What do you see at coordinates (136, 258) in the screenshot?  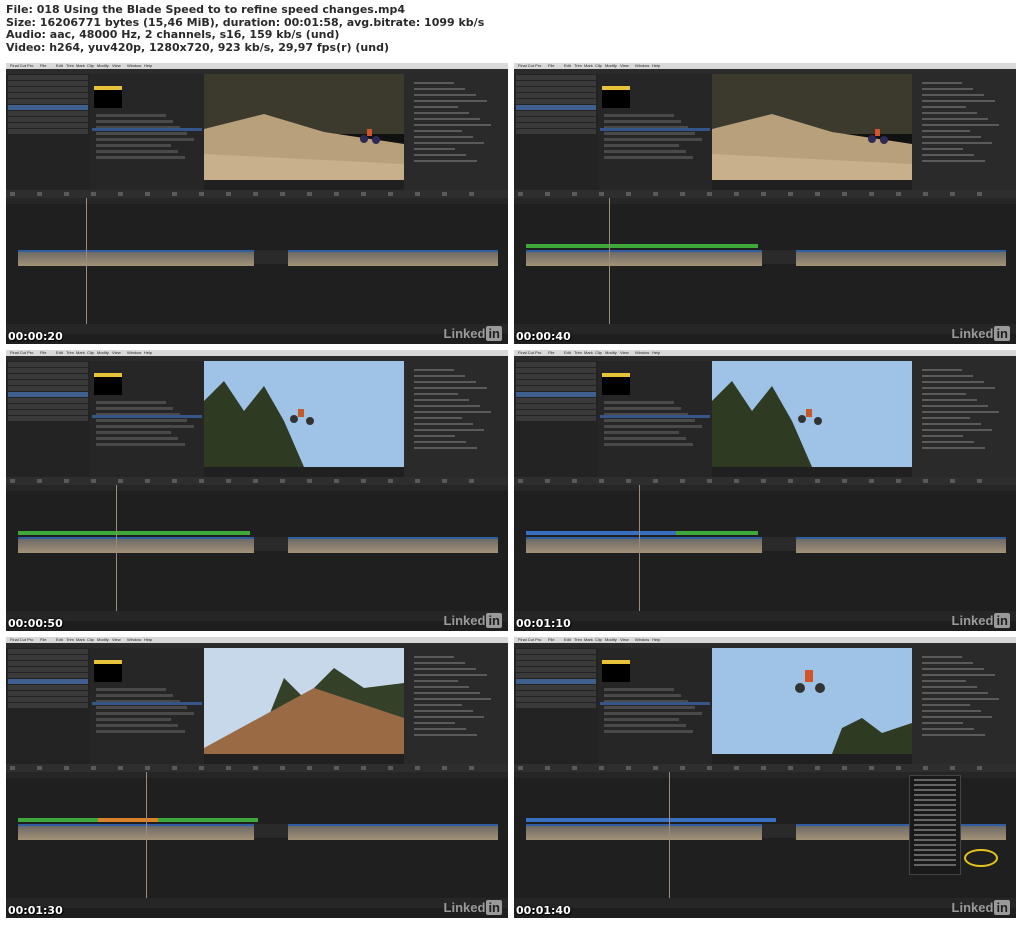 I see `timeline-clip` at bounding box center [136, 258].